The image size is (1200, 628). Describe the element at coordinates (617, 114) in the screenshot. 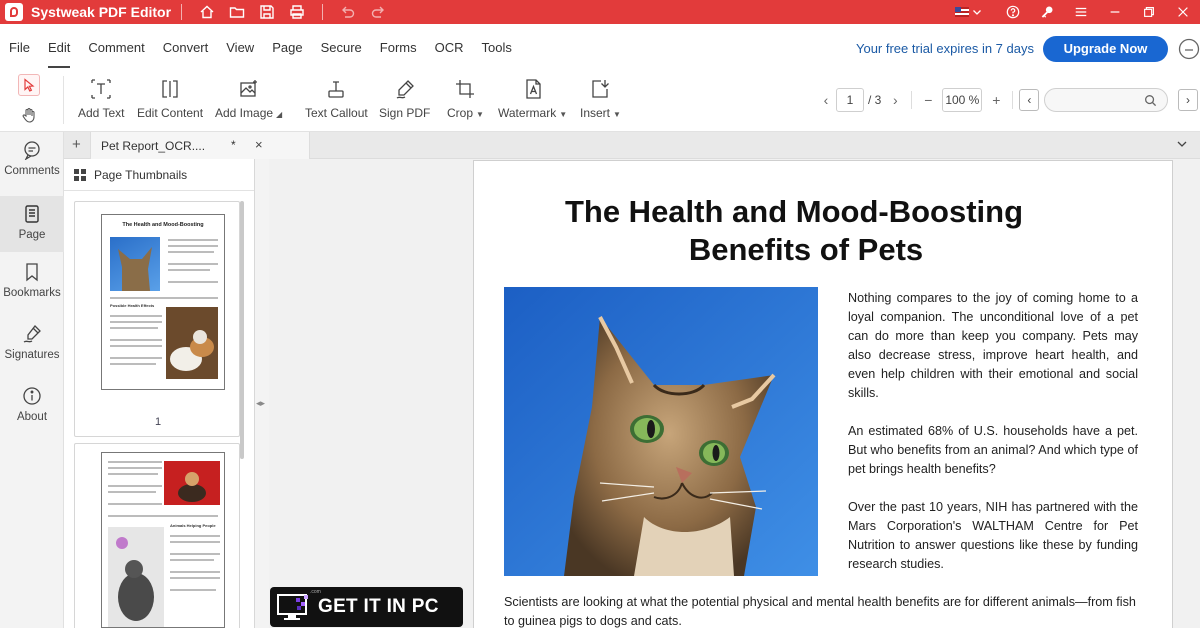

I see `insert-dropdown-icon: ▼` at that location.